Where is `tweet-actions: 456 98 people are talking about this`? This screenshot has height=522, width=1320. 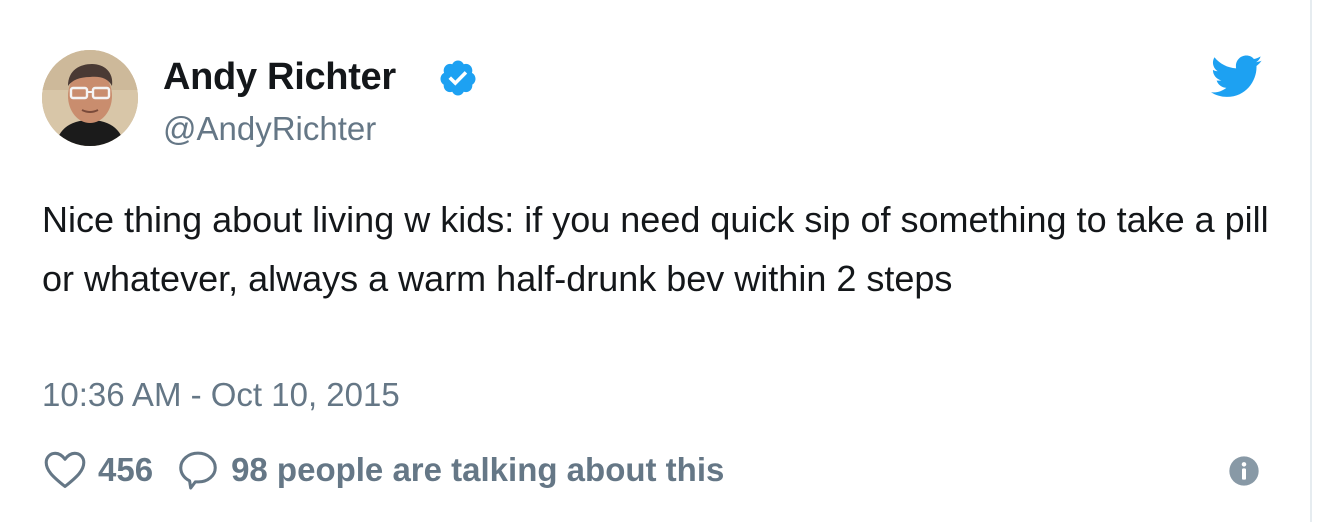
tweet-actions: 456 98 people are talking about this is located at coordinates (383, 470).